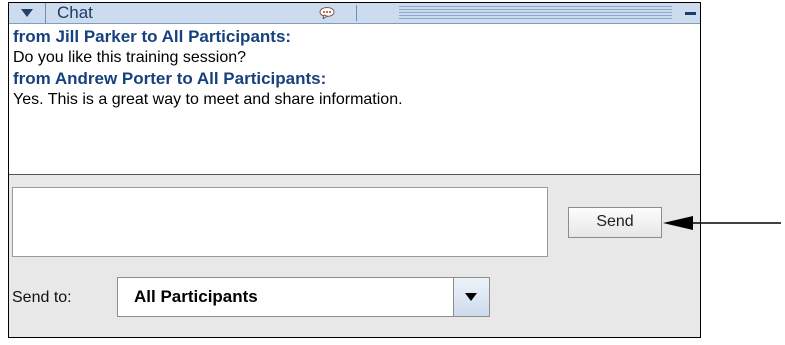  Describe the element at coordinates (535, 13) in the screenshot. I see `drag-grip` at that location.